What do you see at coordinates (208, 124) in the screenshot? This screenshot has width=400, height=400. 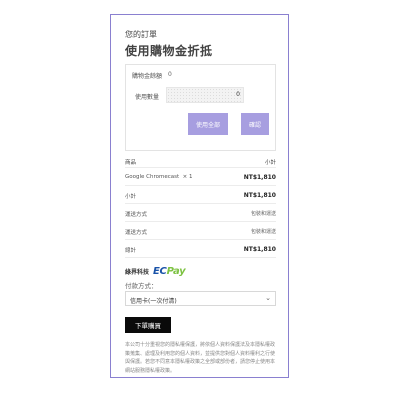 I see `use-all-button: 使用全部` at bounding box center [208, 124].